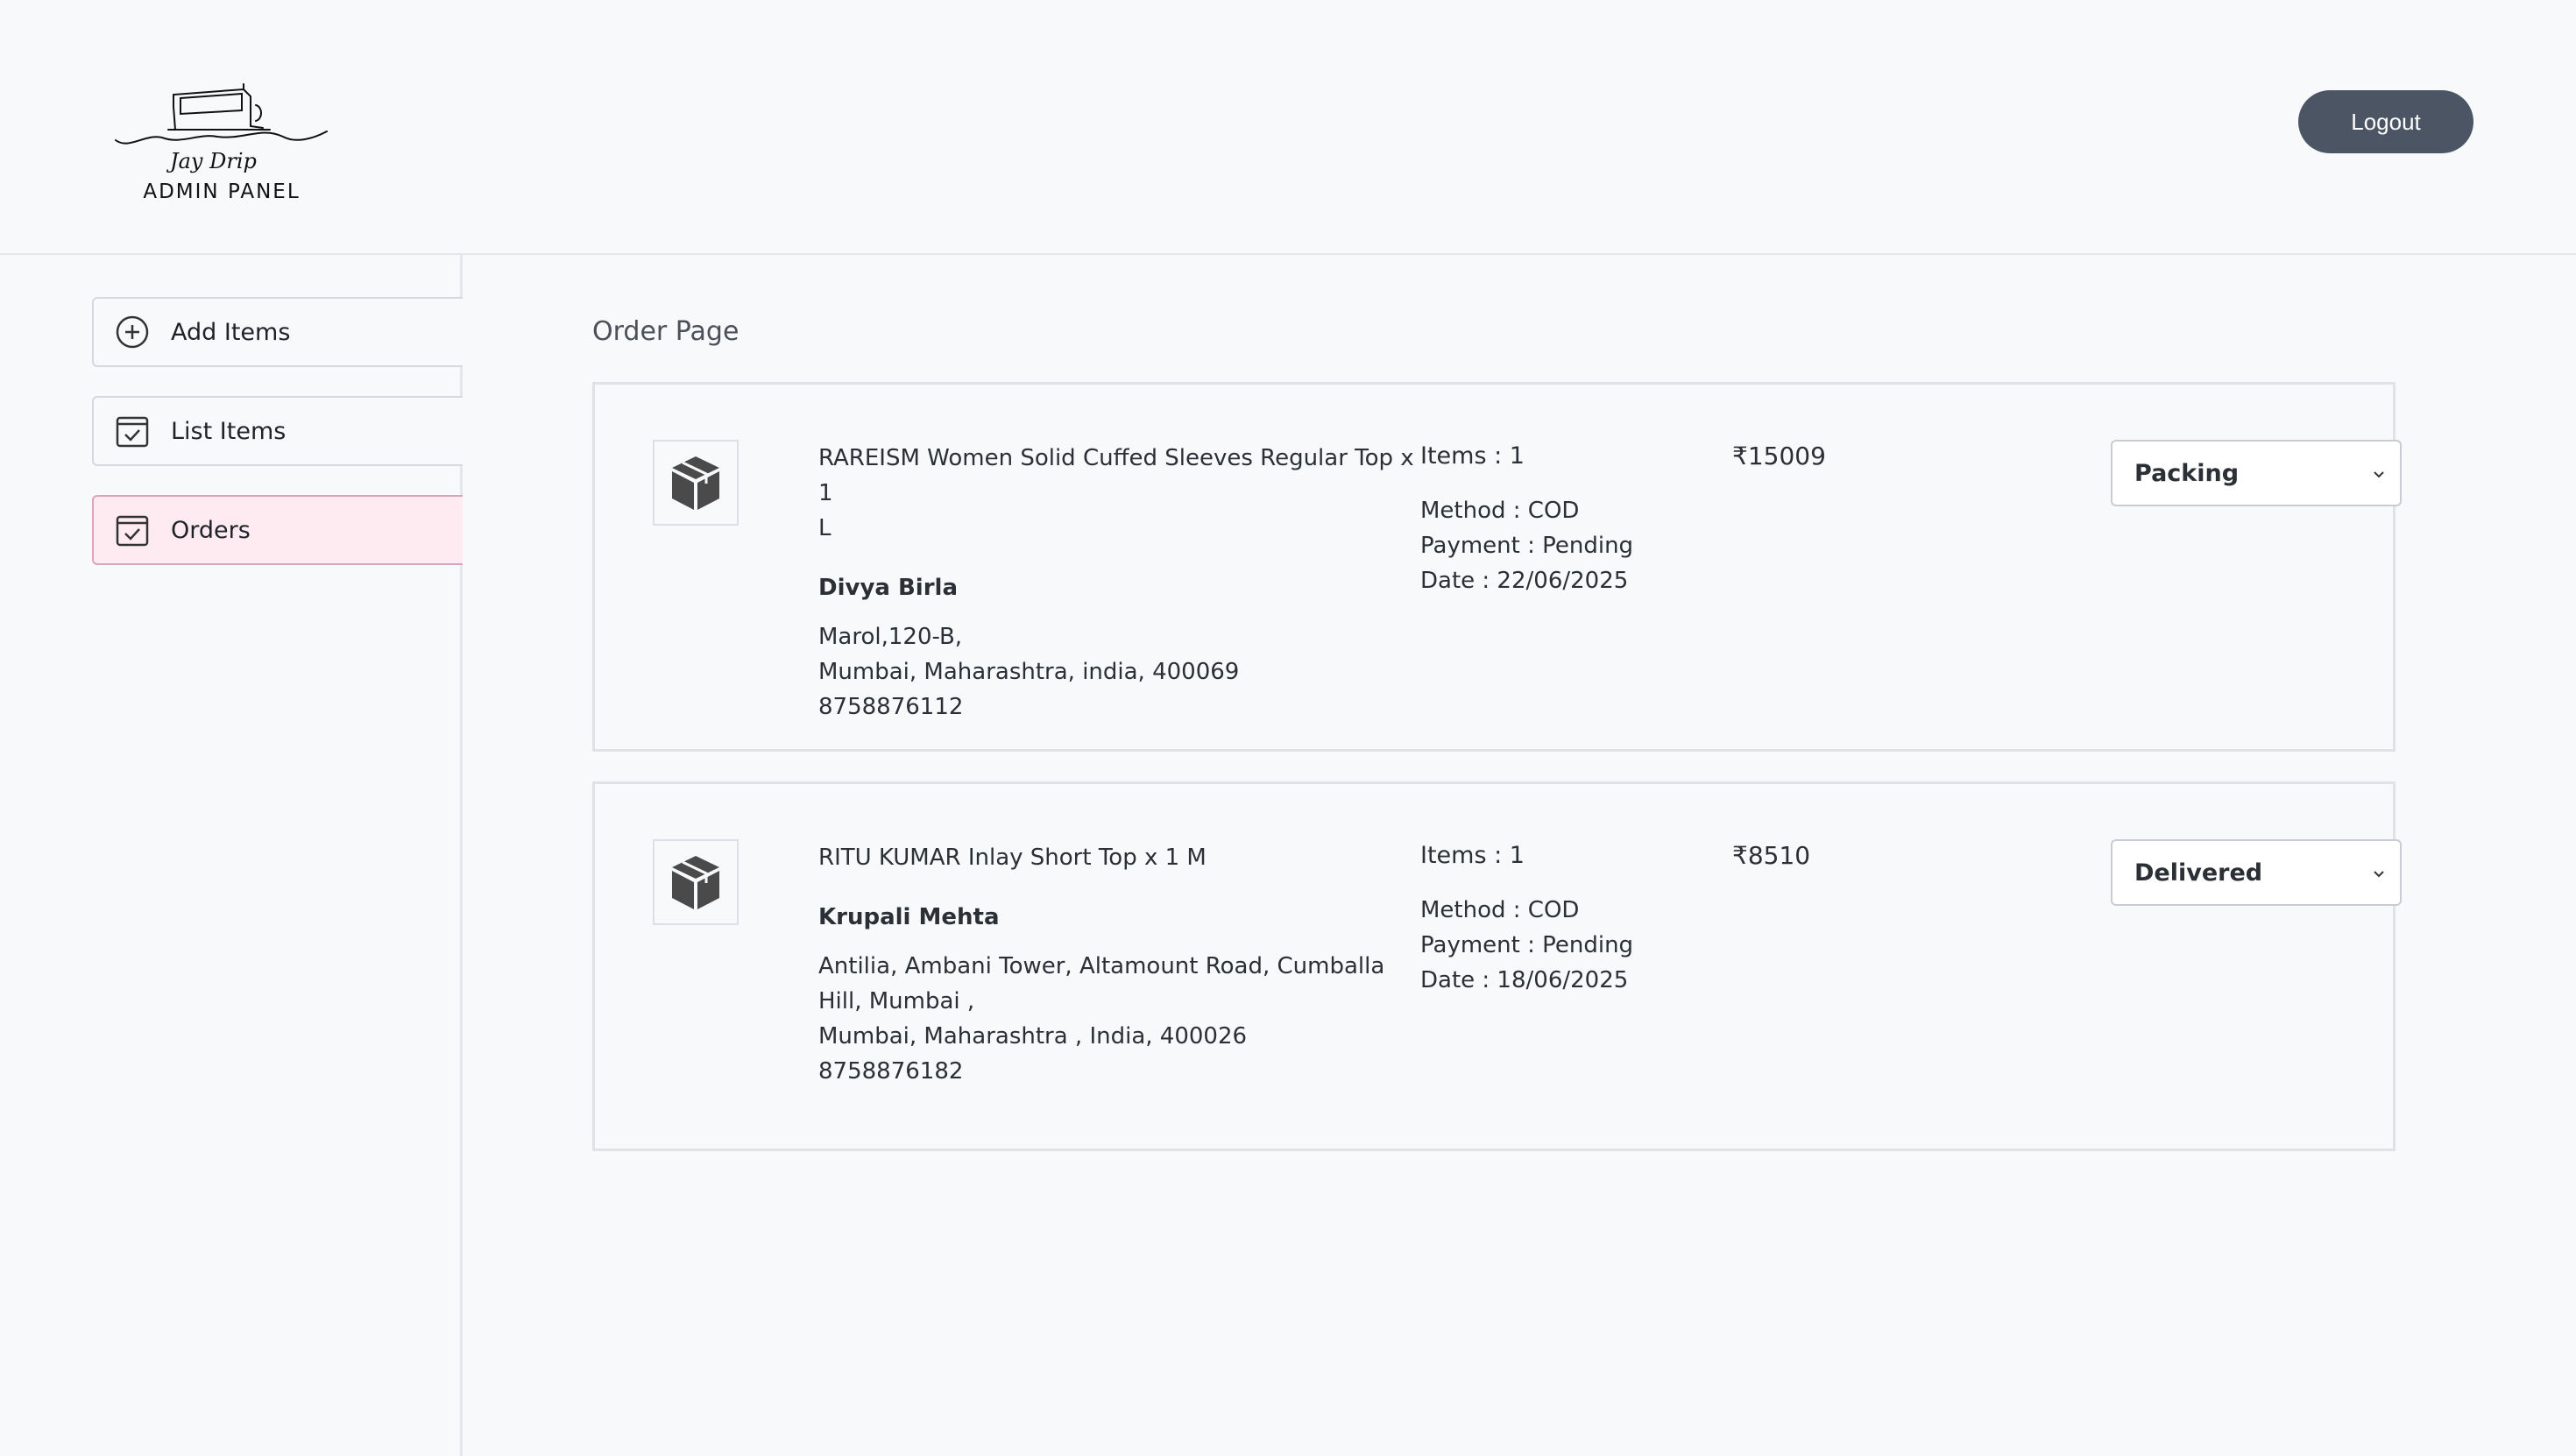 The image size is (2576, 1456). Describe the element at coordinates (221, 128) in the screenshot. I see `sewing-machine-logo-icon: Jay Drip` at that location.